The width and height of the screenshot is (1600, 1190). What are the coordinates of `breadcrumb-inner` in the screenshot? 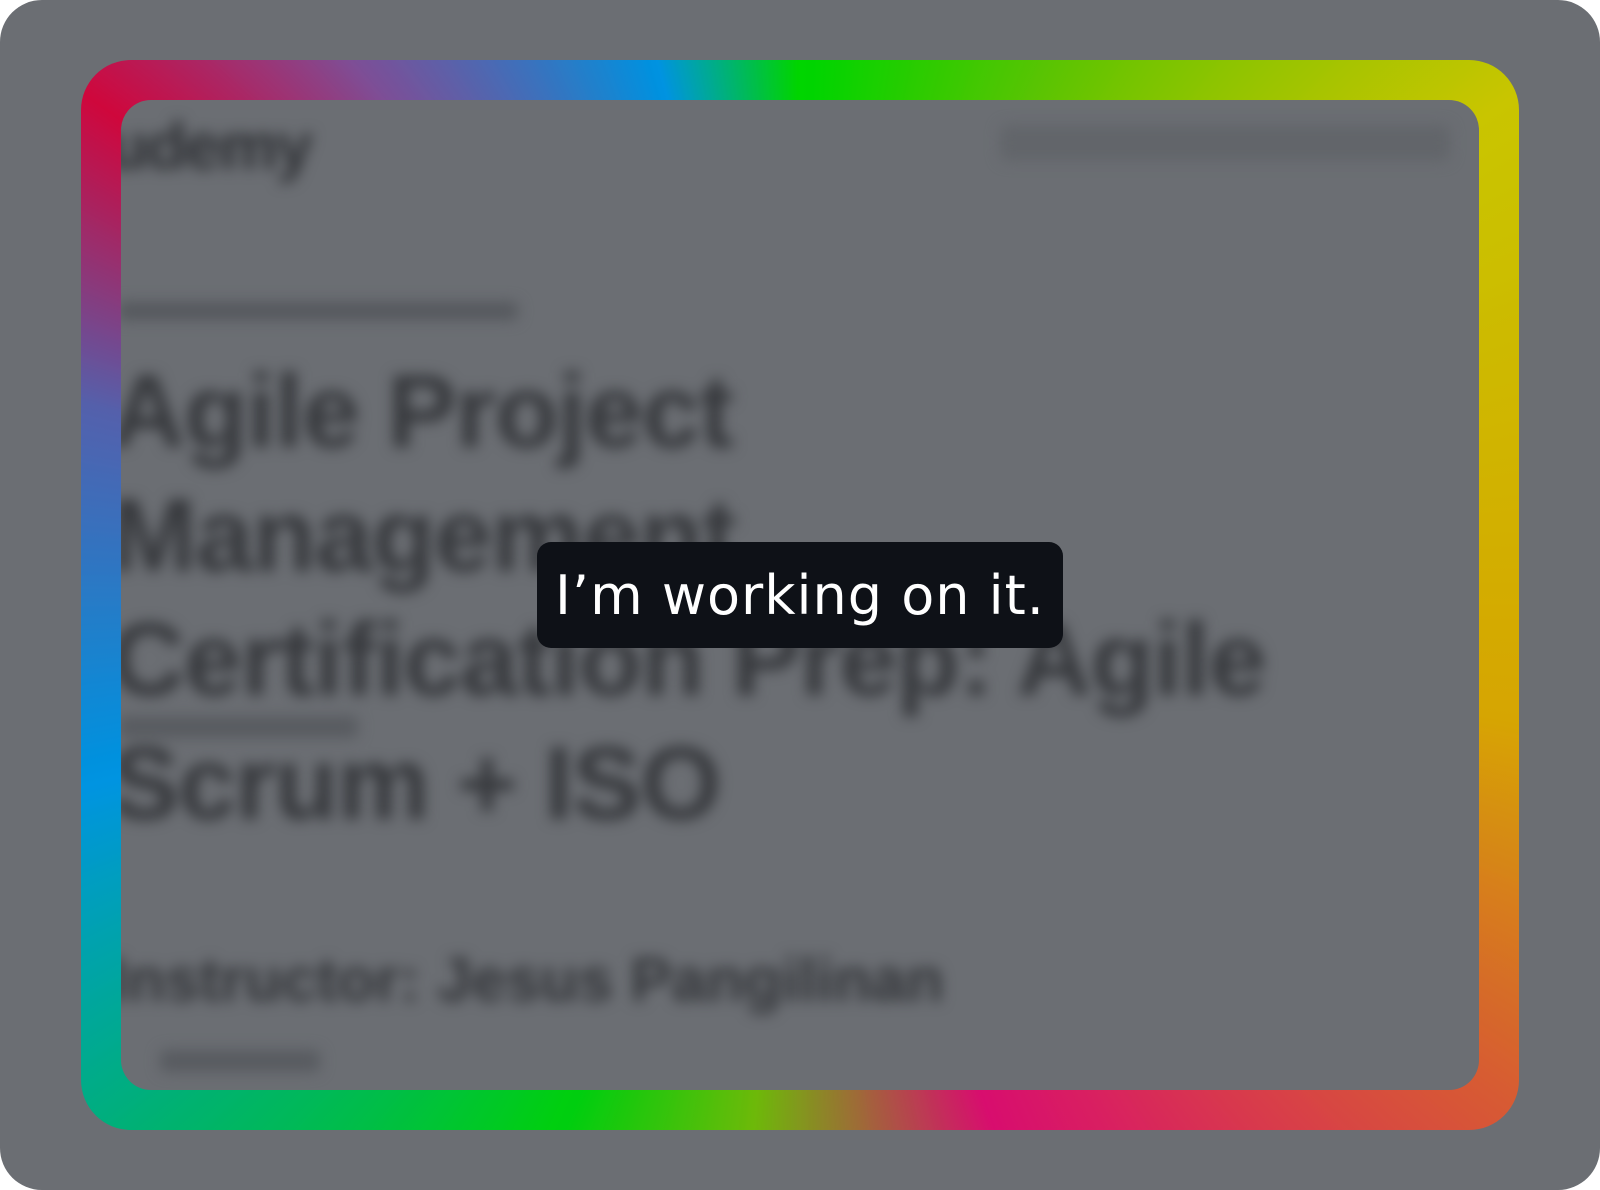 It's located at (319, 311).